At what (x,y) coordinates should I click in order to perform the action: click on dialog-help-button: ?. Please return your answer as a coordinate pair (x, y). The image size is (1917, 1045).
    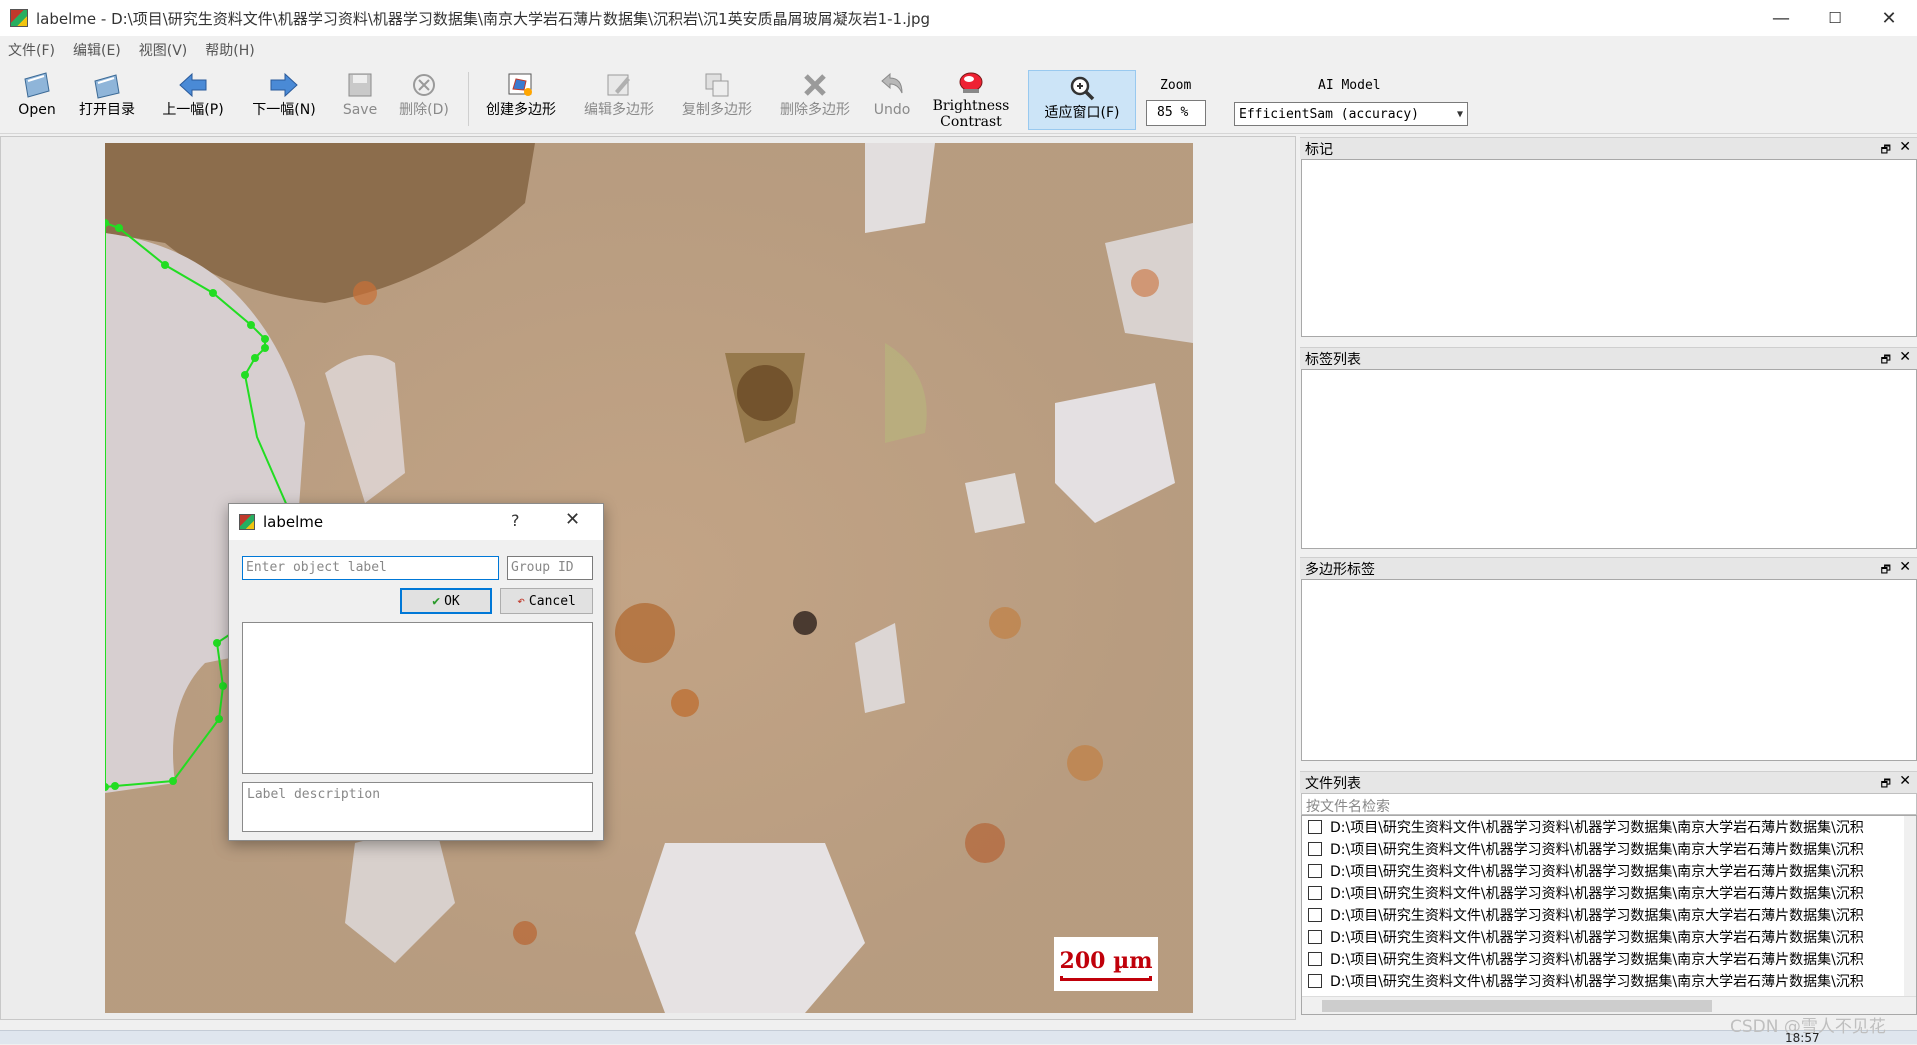
    Looking at the image, I should click on (515, 520).